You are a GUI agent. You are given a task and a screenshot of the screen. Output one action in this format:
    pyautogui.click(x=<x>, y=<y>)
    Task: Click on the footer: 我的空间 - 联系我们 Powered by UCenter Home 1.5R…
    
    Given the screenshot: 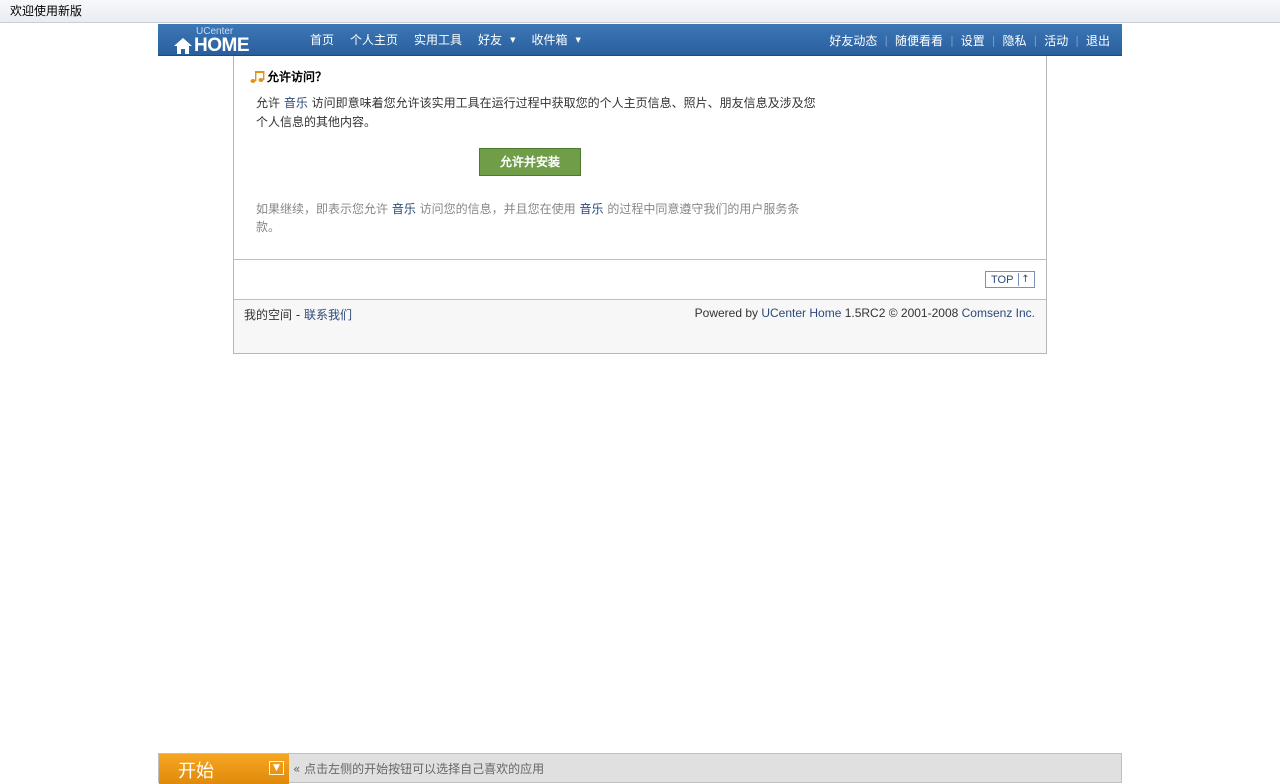 What is the action you would take?
    pyautogui.click(x=640, y=326)
    